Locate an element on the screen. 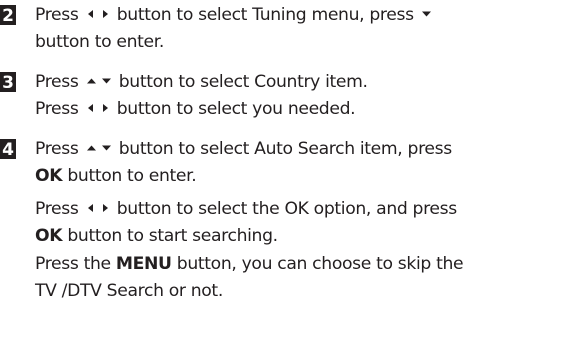  svg-text: 4 is located at coordinates (8, 149).